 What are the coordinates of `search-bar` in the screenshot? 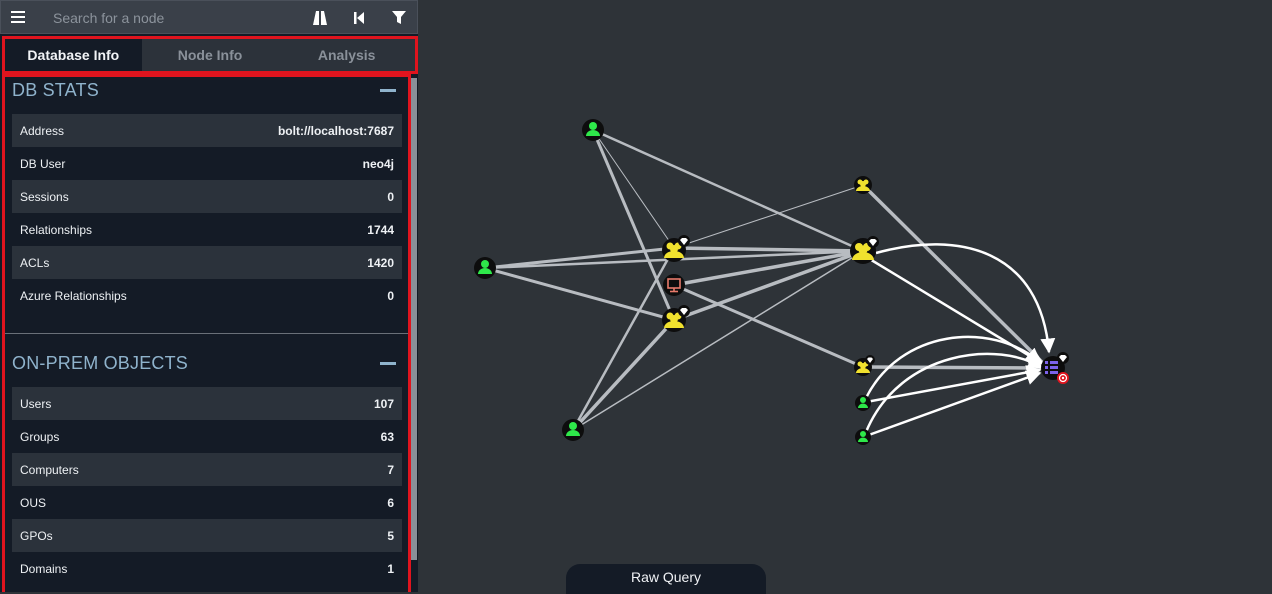 It's located at (209, 17).